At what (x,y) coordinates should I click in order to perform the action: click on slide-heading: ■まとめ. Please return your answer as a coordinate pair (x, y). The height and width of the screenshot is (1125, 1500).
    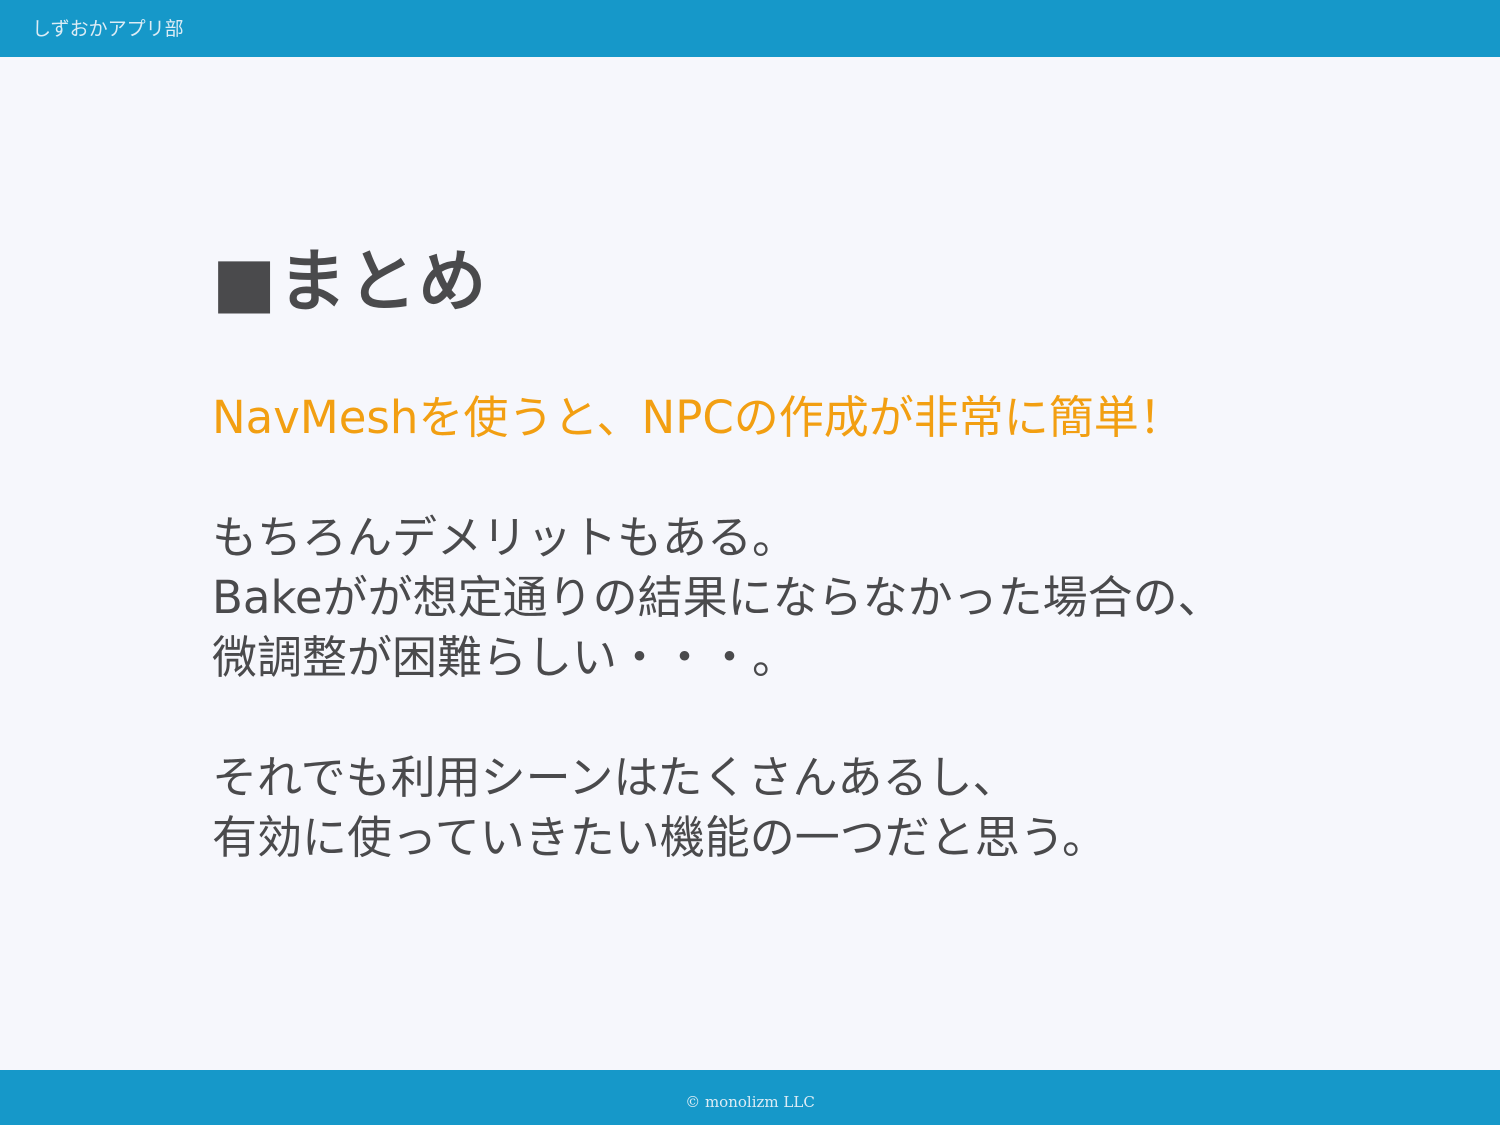
    Looking at the image, I should click on (350, 282).